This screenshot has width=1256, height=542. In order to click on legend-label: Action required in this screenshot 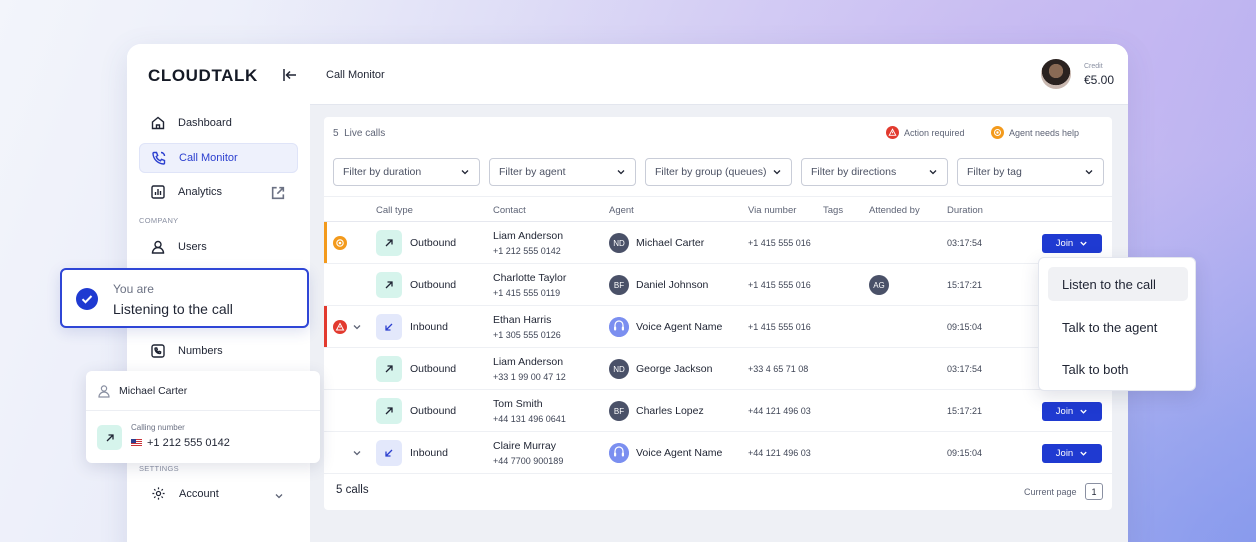, I will do `click(934, 132)`.